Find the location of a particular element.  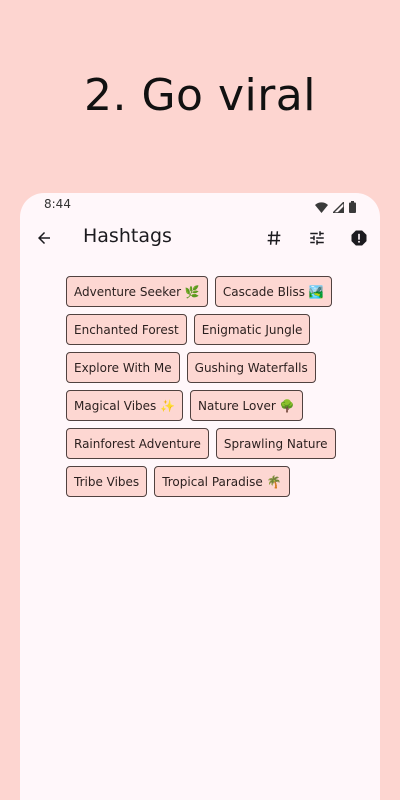

hashtag-chip: Enchanted Forest is located at coordinates (126, 329).